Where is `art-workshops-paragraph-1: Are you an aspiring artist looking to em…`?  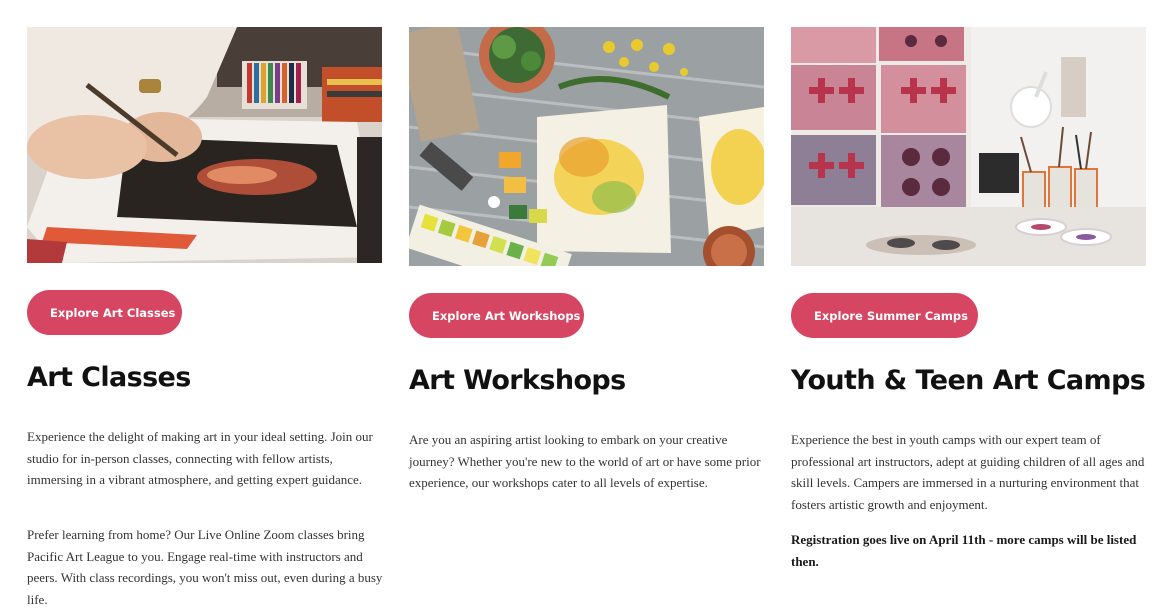
art-workshops-paragraph-1: Are you an aspiring artist looking to em… is located at coordinates (585, 461).